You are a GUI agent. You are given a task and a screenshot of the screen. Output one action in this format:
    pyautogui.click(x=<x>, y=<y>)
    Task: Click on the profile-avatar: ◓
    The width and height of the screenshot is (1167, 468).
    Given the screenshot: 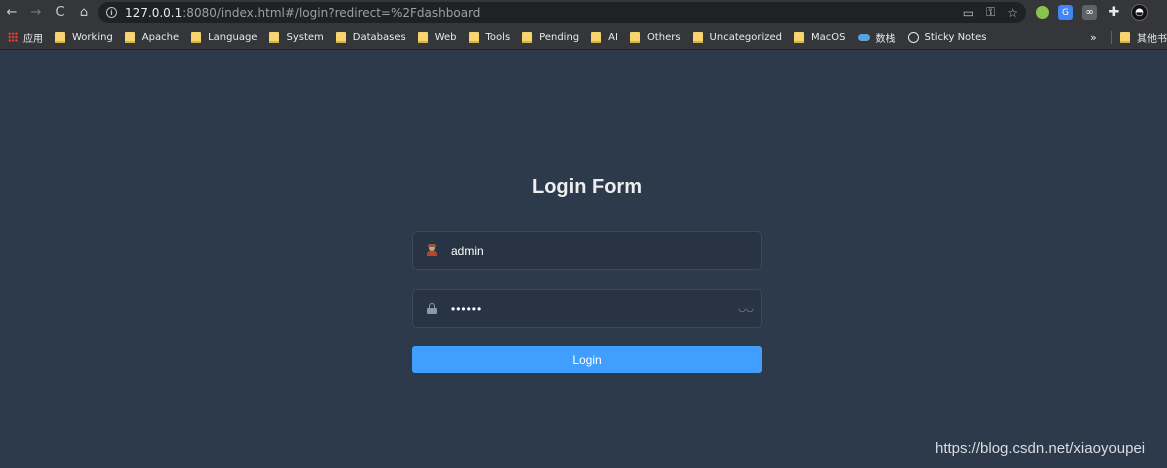 What is the action you would take?
    pyautogui.click(x=1139, y=12)
    